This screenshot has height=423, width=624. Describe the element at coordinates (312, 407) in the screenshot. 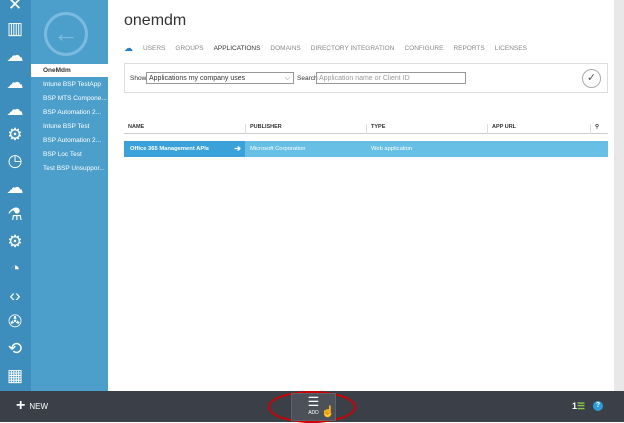

I see `command-bar: + NEW ☰ ADD ☝ 1☰ ?` at that location.